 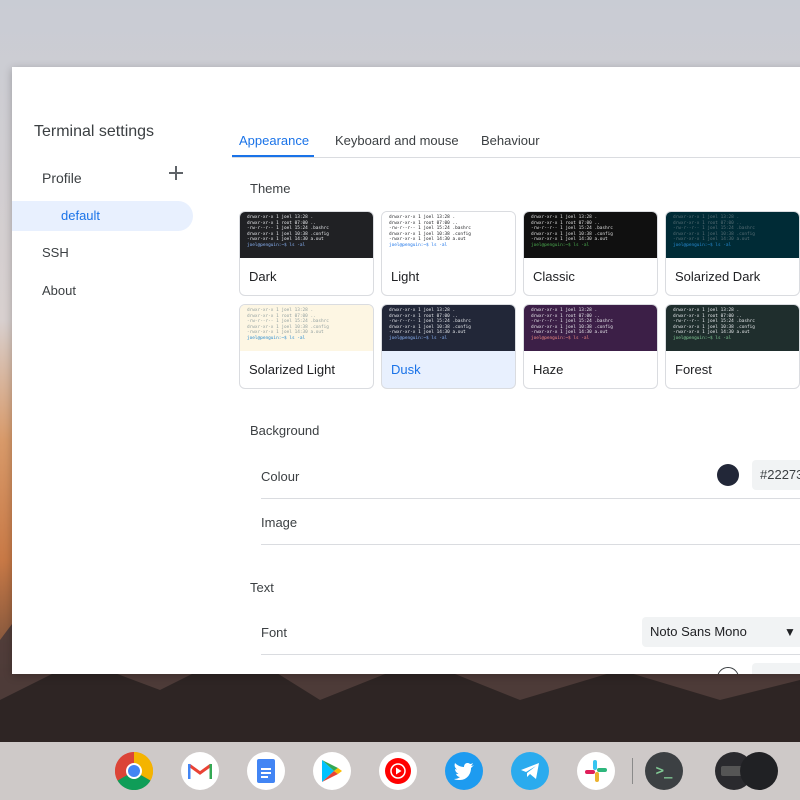 I want to click on add-profile-icon, so click(x=176, y=173).